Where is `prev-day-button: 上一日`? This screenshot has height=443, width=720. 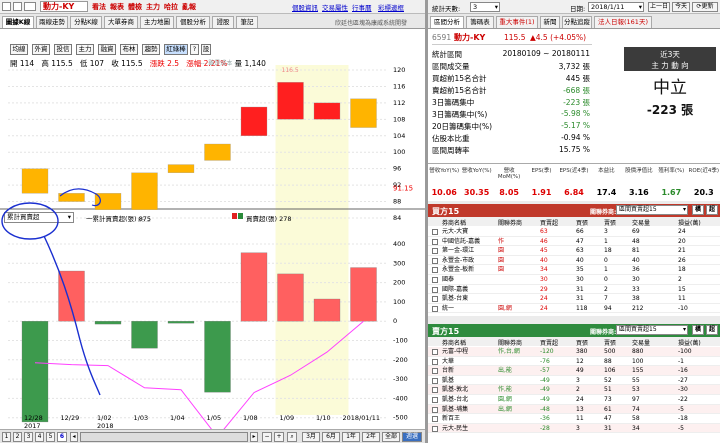 prev-day-button: 上一日 is located at coordinates (659, 7).